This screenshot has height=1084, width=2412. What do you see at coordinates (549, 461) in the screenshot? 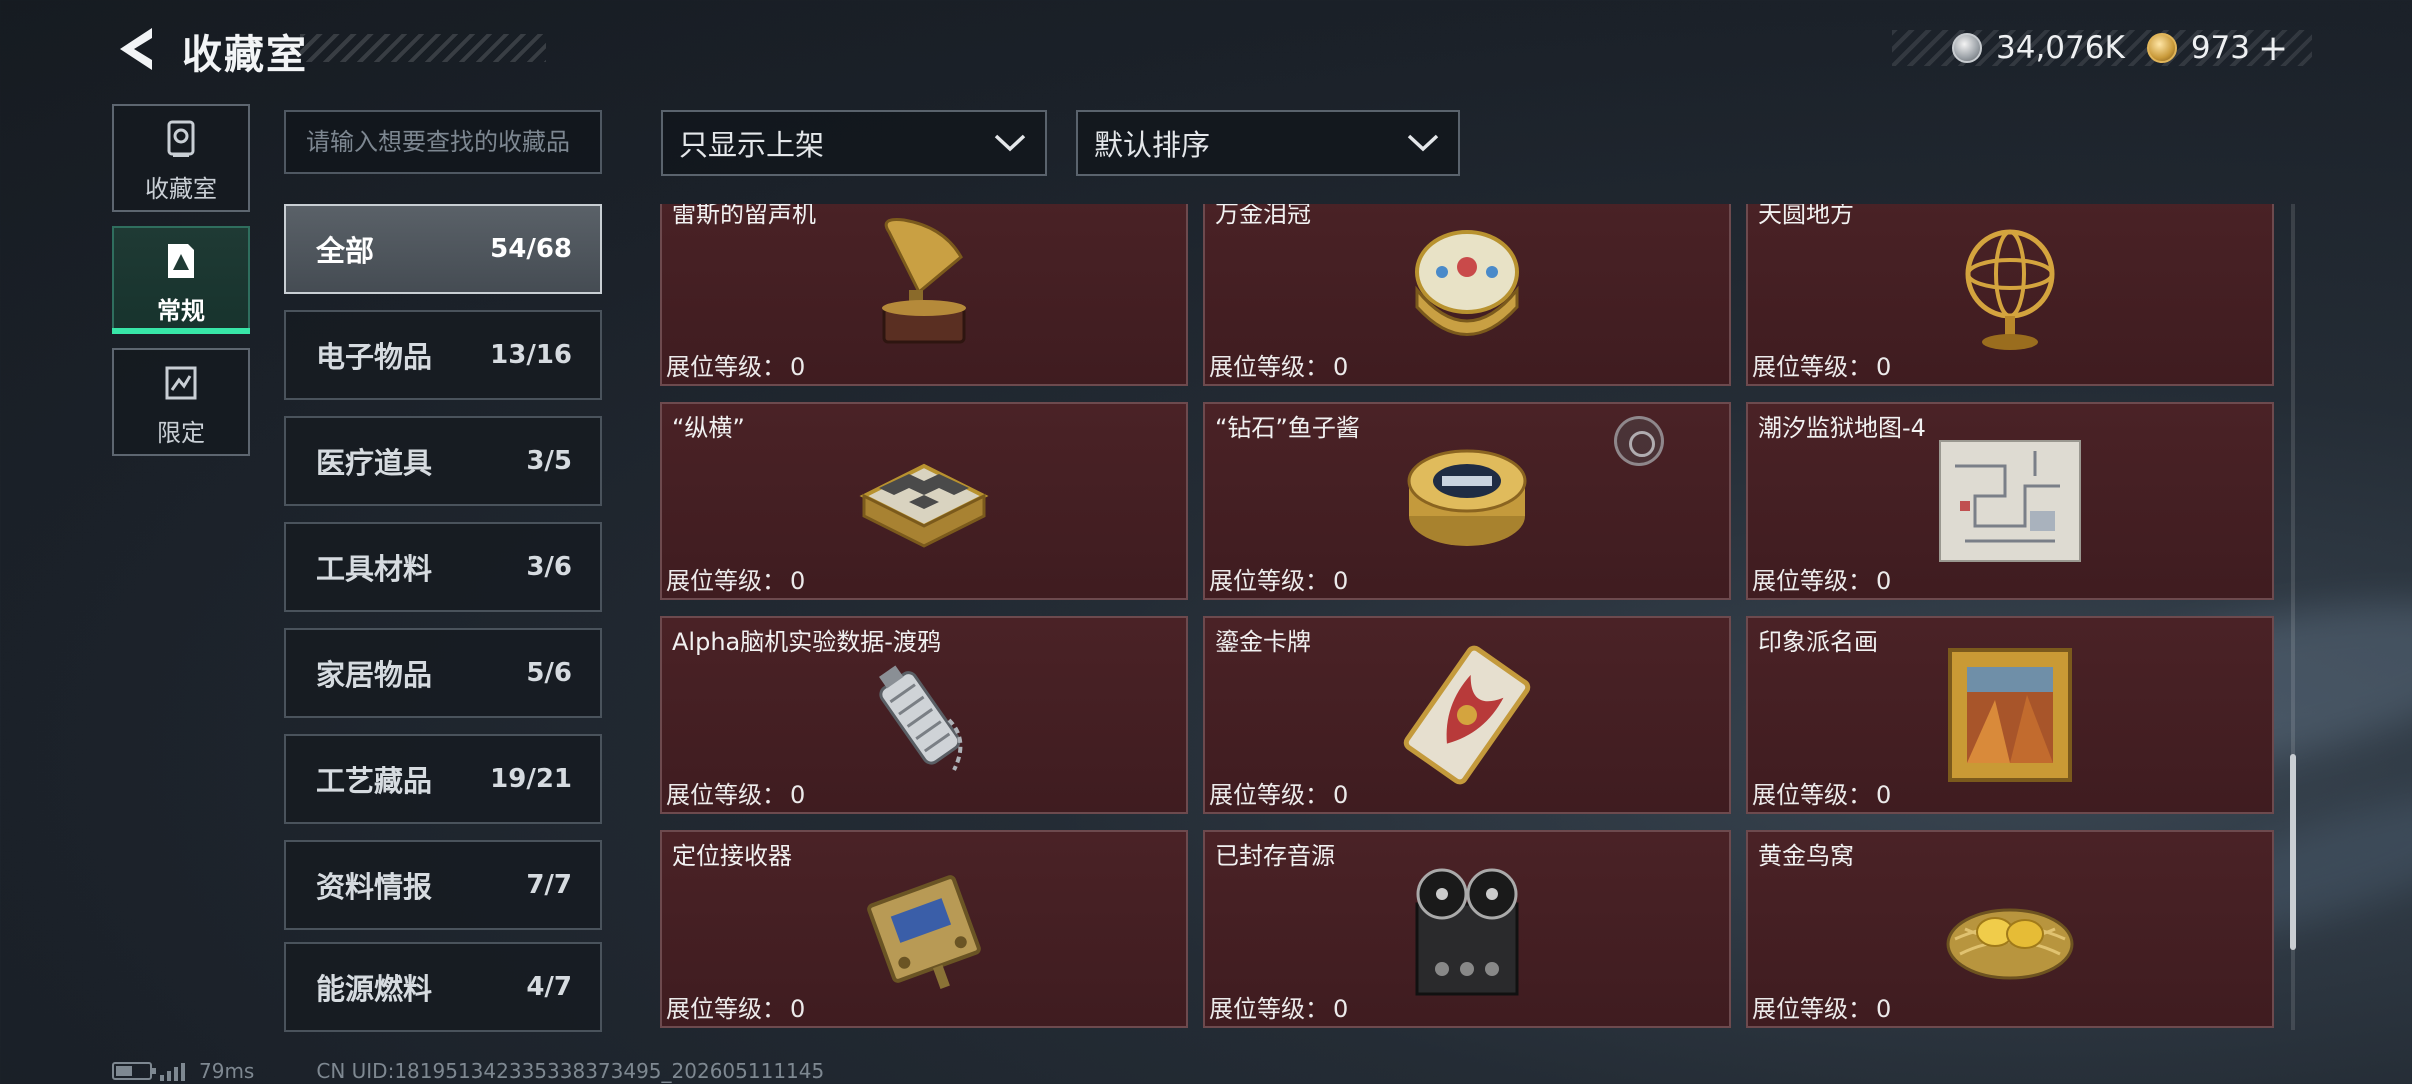
I see `category-count: 3/5` at bounding box center [549, 461].